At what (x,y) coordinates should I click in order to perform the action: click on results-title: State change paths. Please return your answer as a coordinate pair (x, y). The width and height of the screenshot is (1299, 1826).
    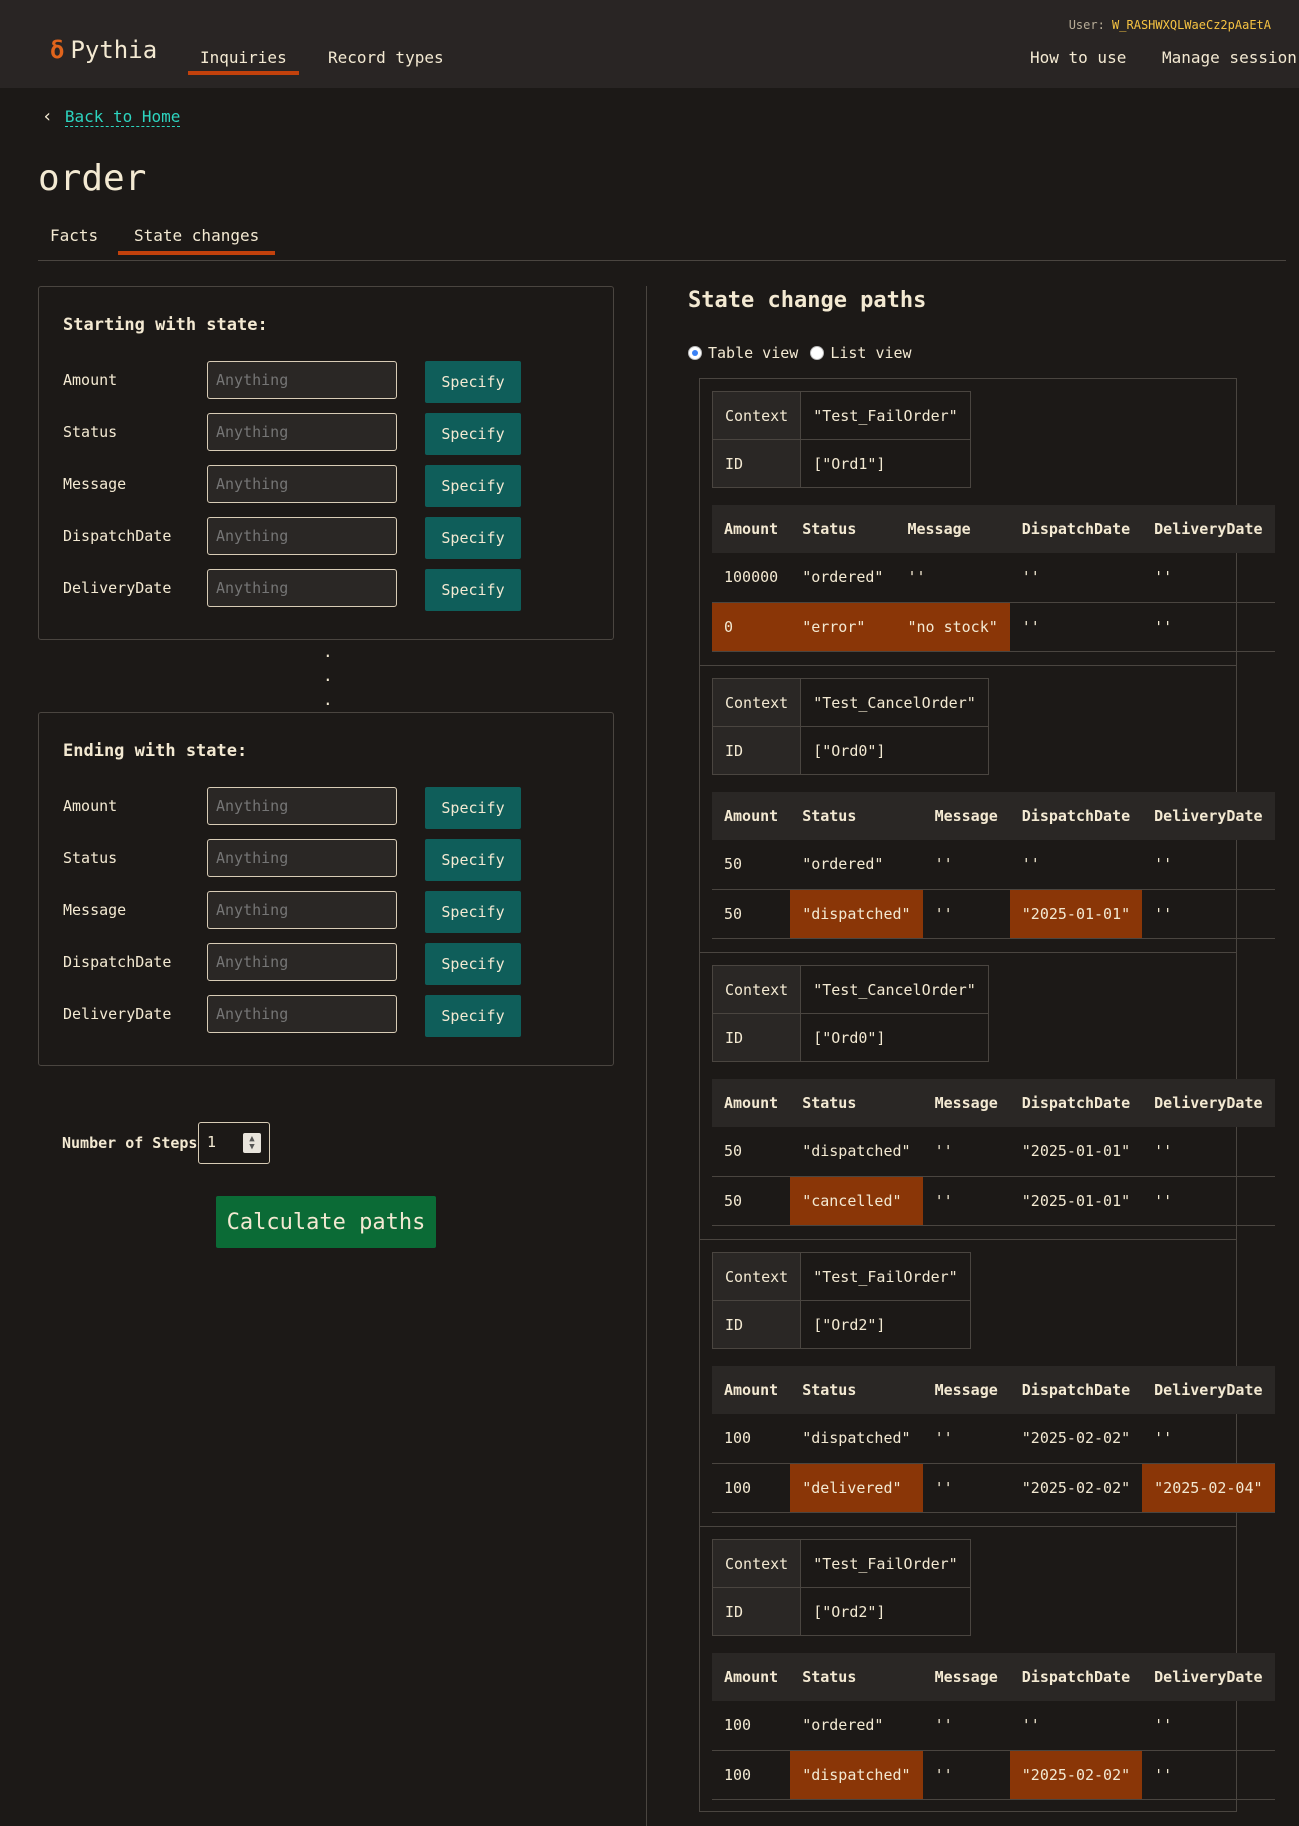
    Looking at the image, I should click on (807, 300).